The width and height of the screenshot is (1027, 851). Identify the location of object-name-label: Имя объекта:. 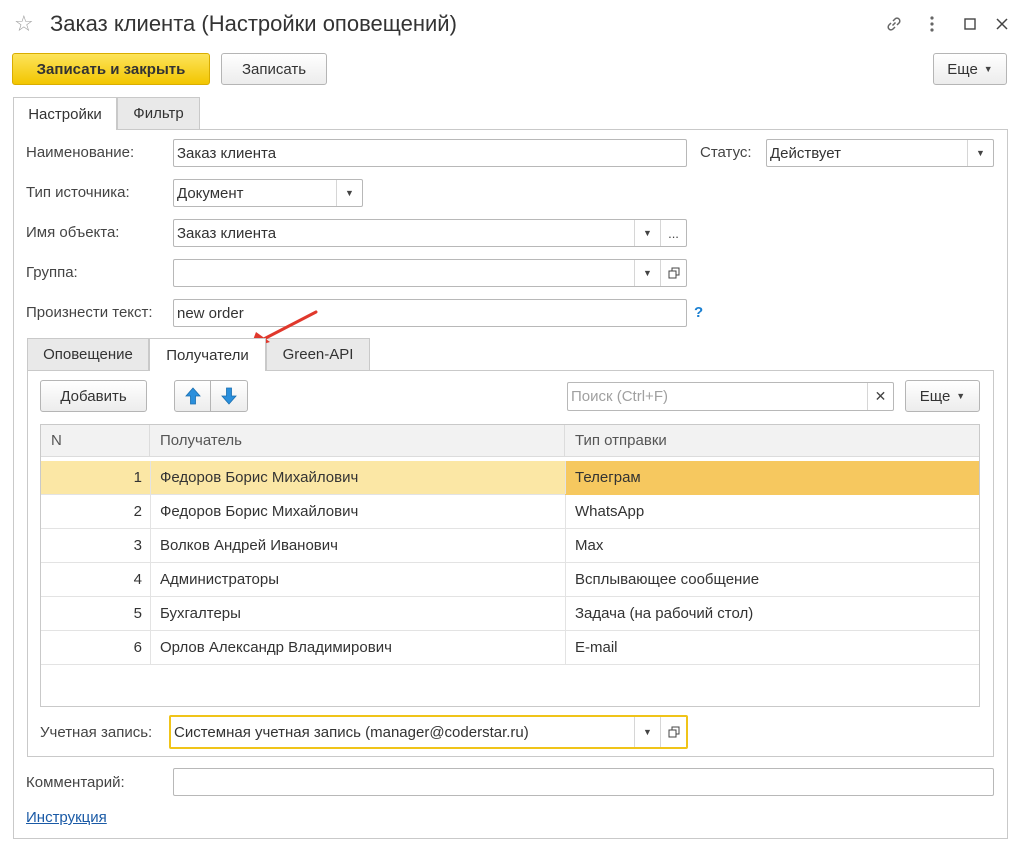
(73, 232).